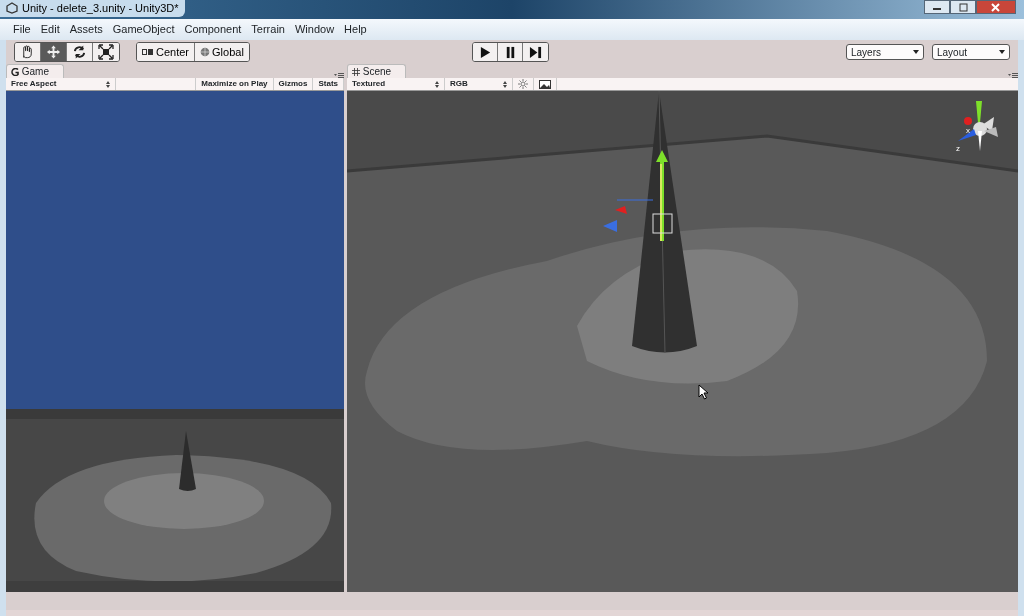 The image size is (1024, 616). I want to click on toolbar-toggle: Gizmos, so click(293, 84).